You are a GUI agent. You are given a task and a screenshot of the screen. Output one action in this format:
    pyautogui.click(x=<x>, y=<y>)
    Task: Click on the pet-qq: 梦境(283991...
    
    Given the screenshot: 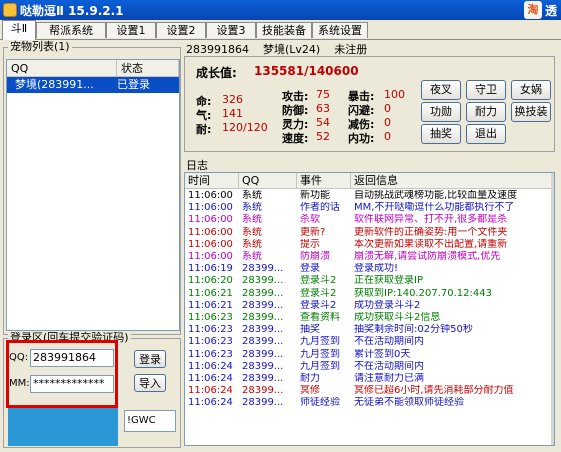 What is the action you would take?
    pyautogui.click(x=54, y=84)
    